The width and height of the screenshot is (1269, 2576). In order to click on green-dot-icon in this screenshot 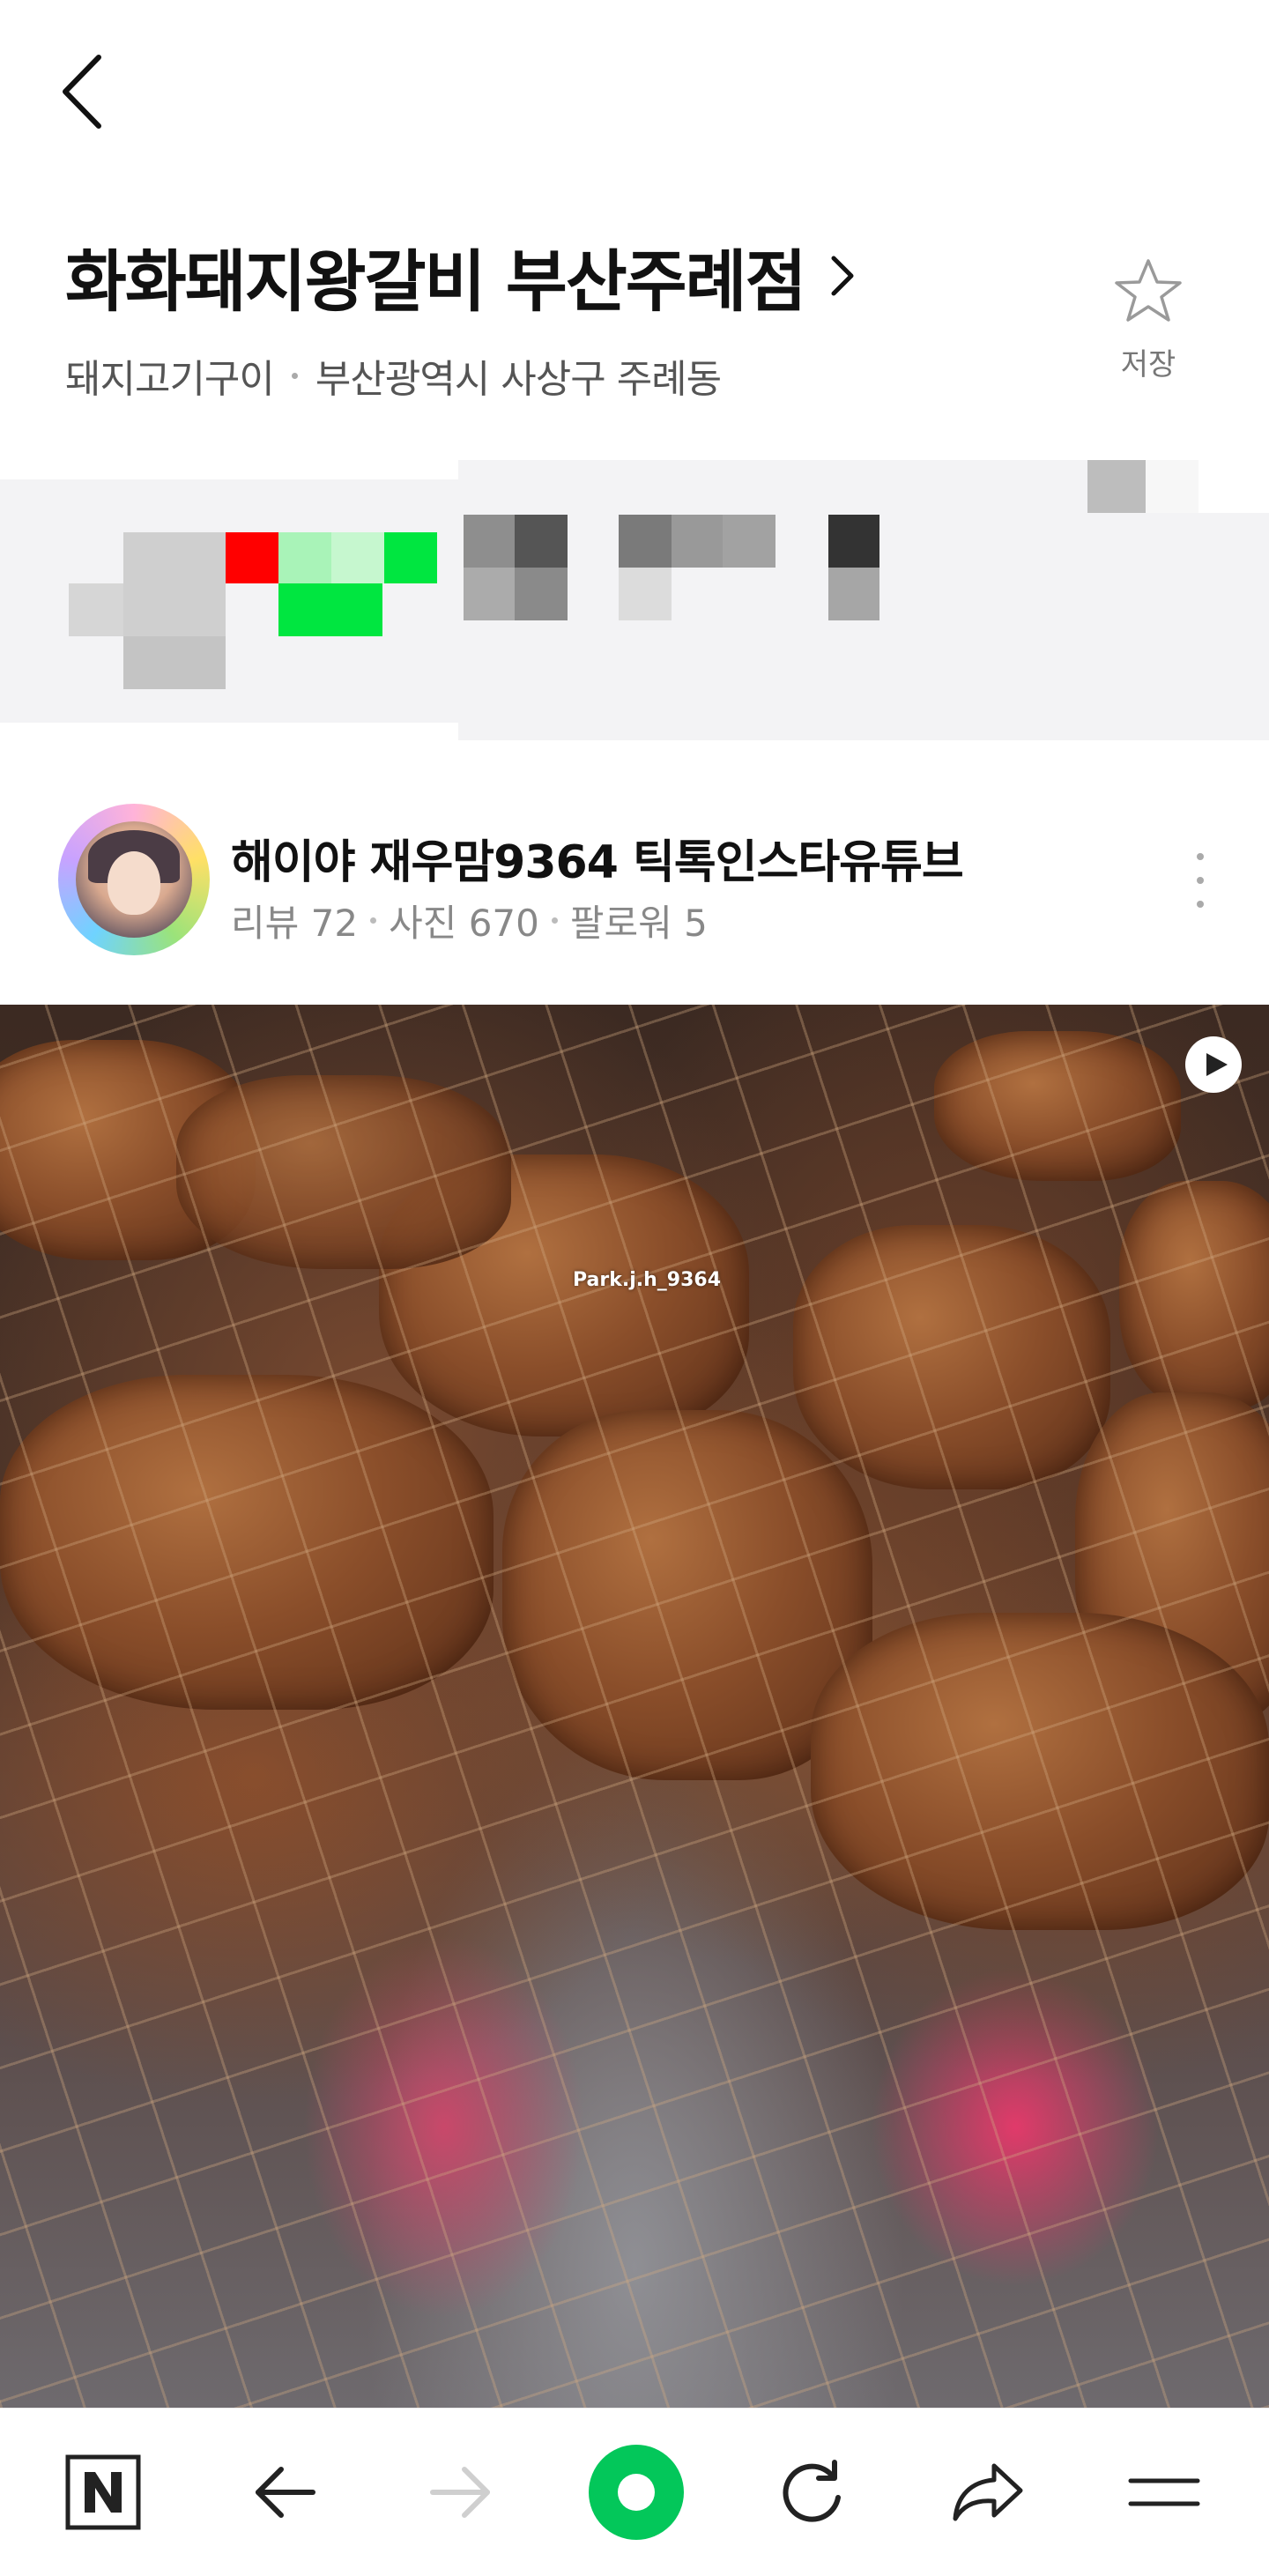, I will do `click(636, 2492)`.